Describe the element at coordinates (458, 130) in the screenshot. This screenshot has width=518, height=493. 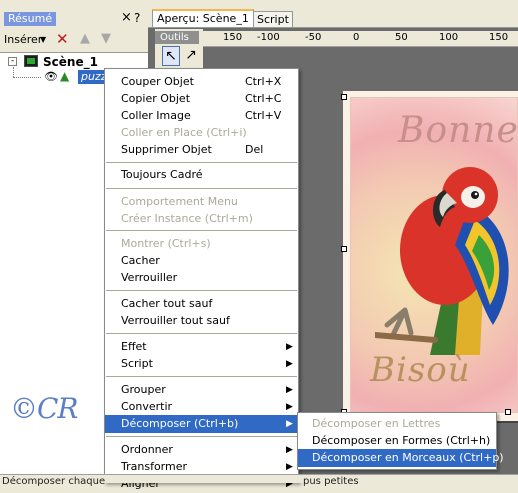
I see `canvas-text-top: Bonne` at that location.